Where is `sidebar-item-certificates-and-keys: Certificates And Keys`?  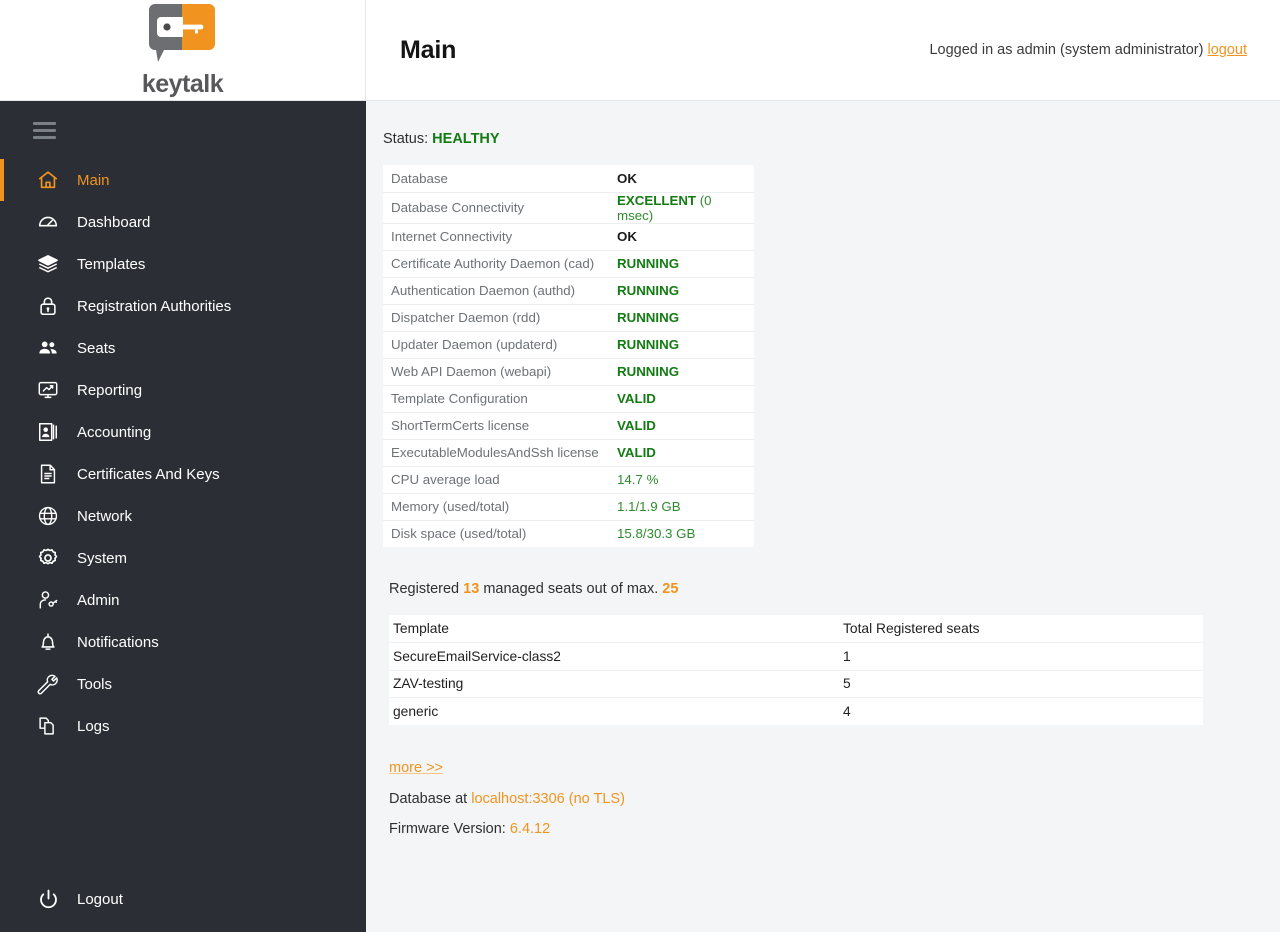
sidebar-item-certificates-and-keys: Certificates And Keys is located at coordinates (183, 474).